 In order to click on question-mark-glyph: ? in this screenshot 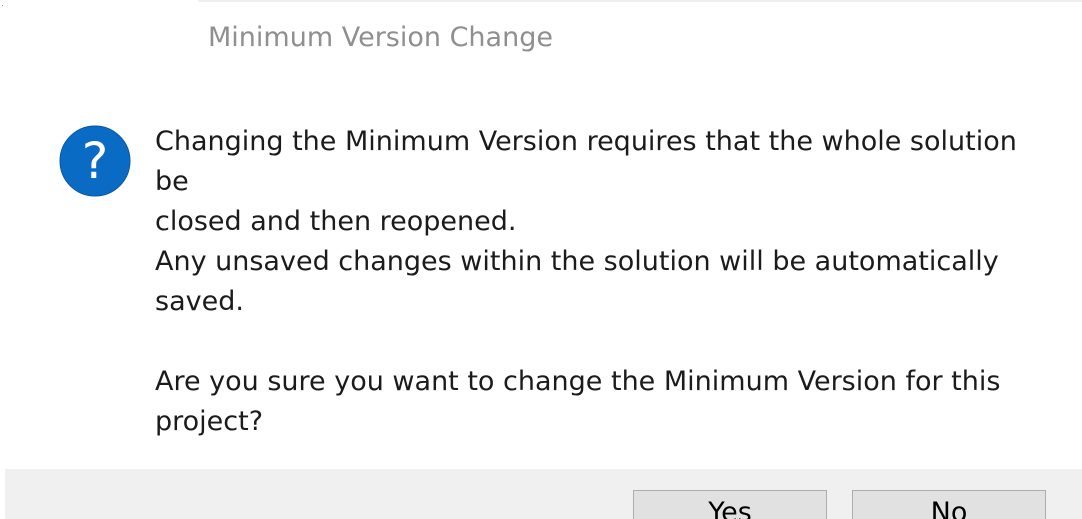, I will do `click(95, 161)`.